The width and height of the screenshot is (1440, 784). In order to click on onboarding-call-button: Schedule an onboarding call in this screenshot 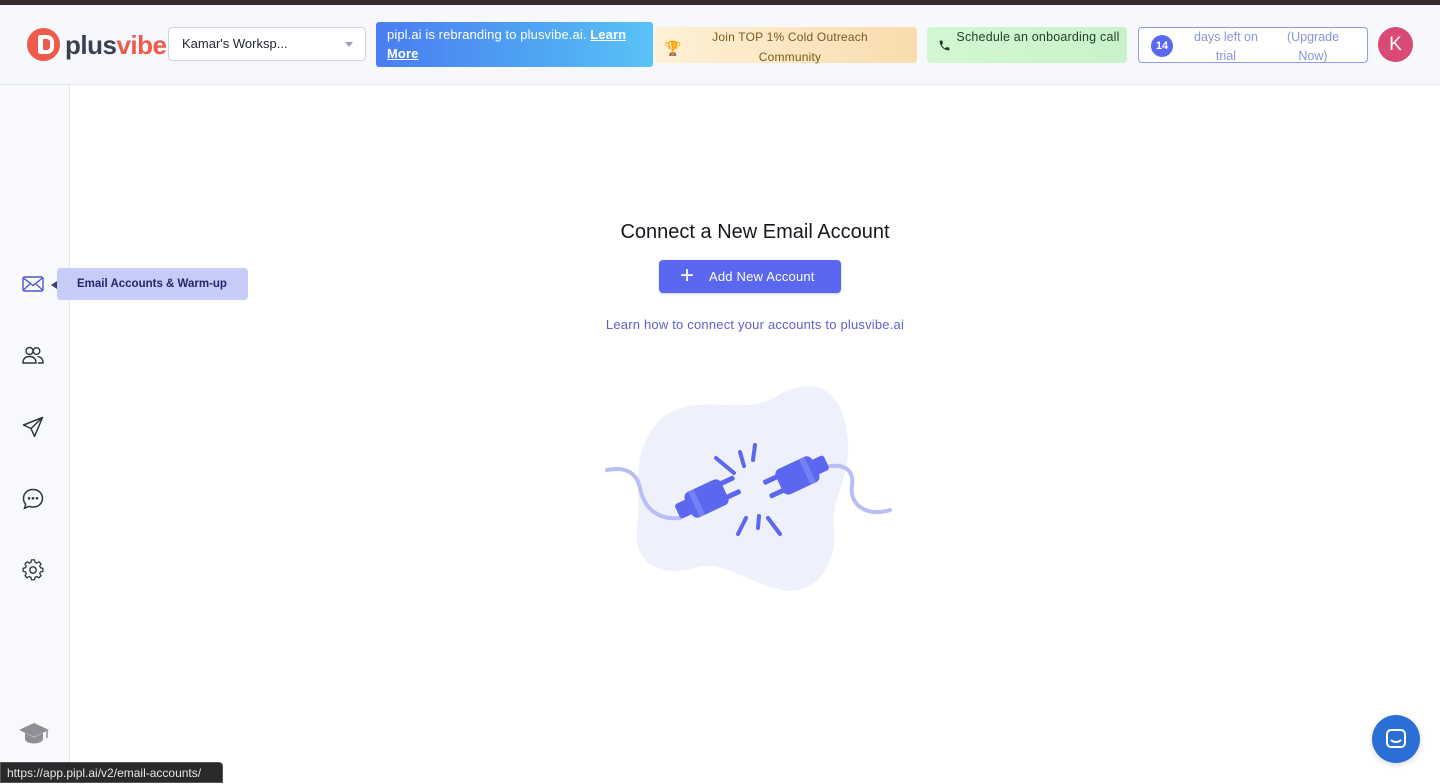, I will do `click(1027, 45)`.